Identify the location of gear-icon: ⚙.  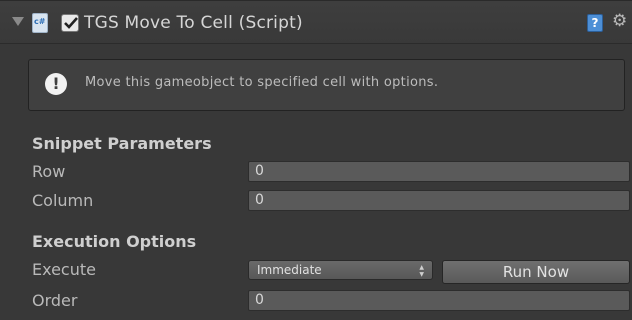
(619, 21).